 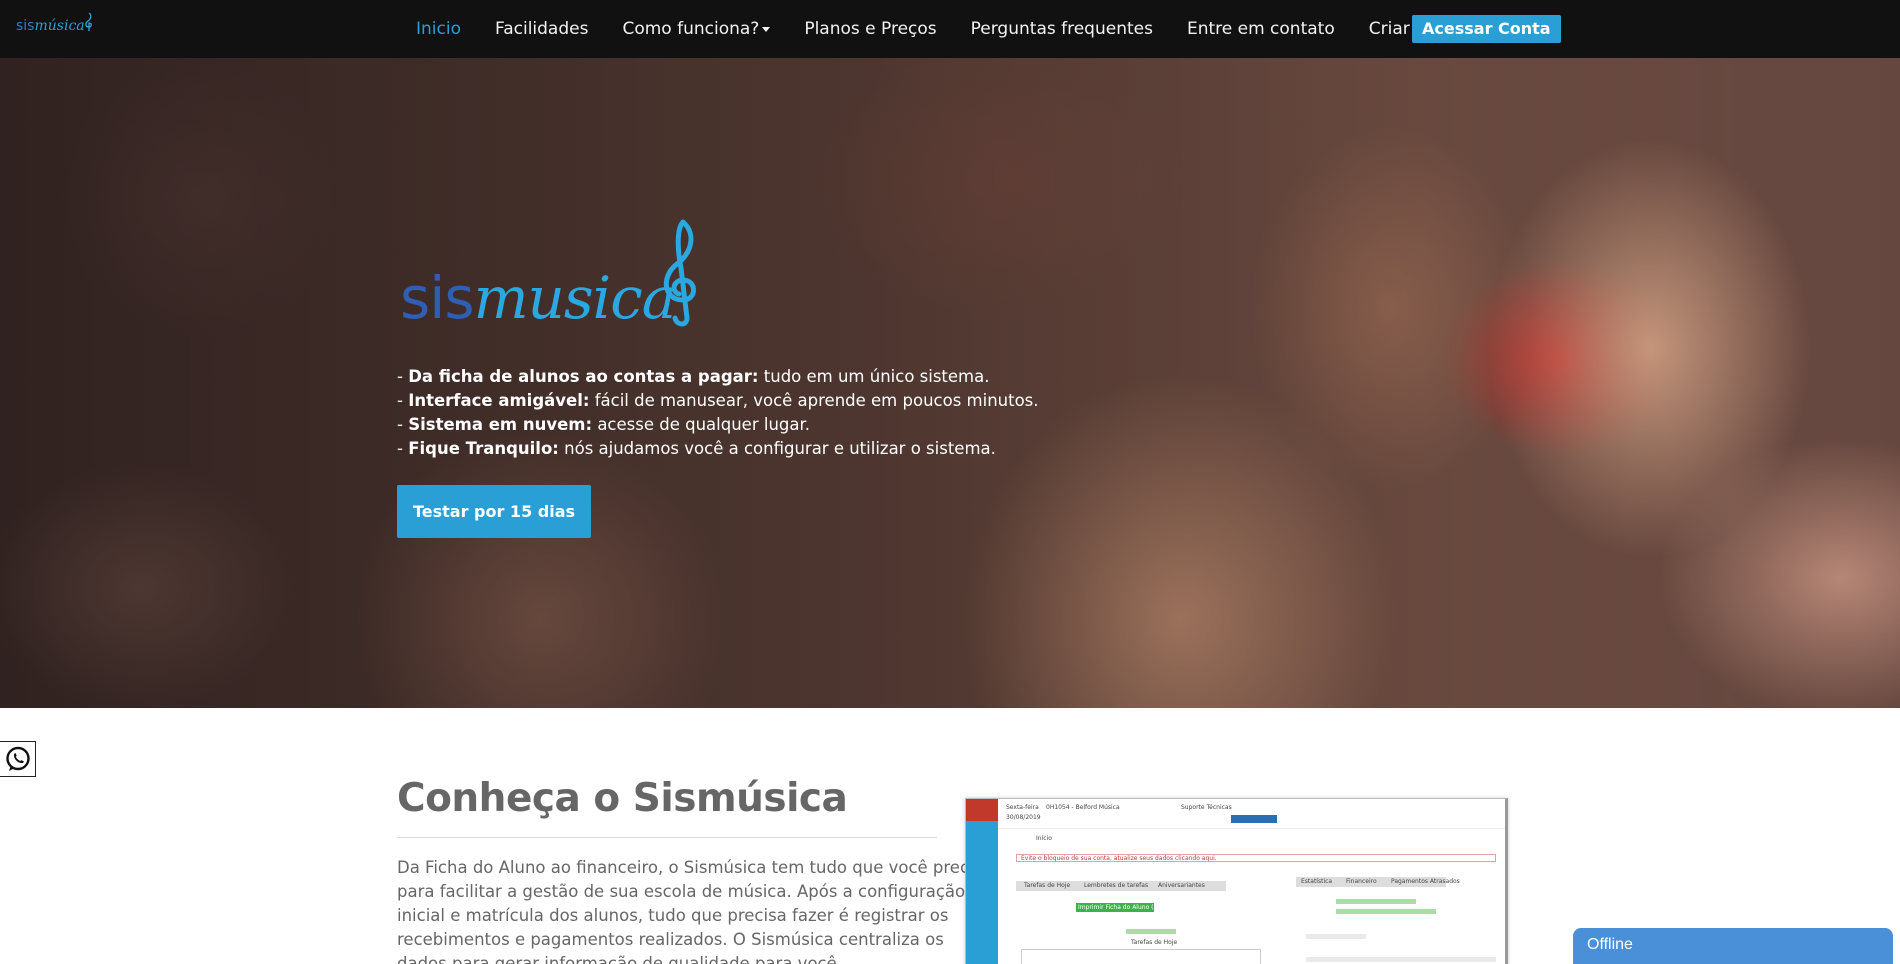 What do you see at coordinates (1127, 907) in the screenshot?
I see `app-screenshot-green-button-label: Imprimir Ficha do Aluno (branco)` at bounding box center [1127, 907].